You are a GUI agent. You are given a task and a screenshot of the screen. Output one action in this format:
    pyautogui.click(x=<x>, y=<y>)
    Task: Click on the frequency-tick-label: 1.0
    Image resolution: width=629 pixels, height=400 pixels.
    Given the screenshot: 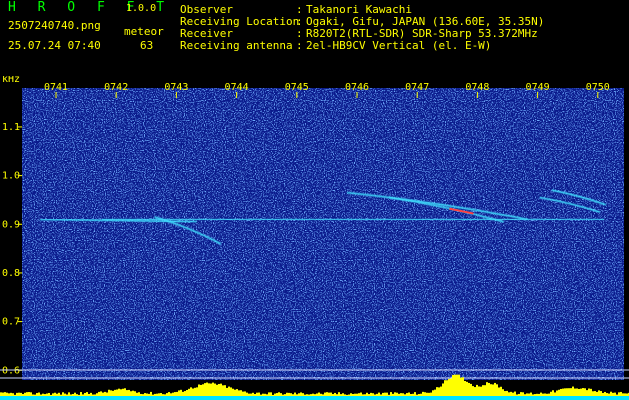 What is the action you would take?
    pyautogui.click(x=11, y=176)
    